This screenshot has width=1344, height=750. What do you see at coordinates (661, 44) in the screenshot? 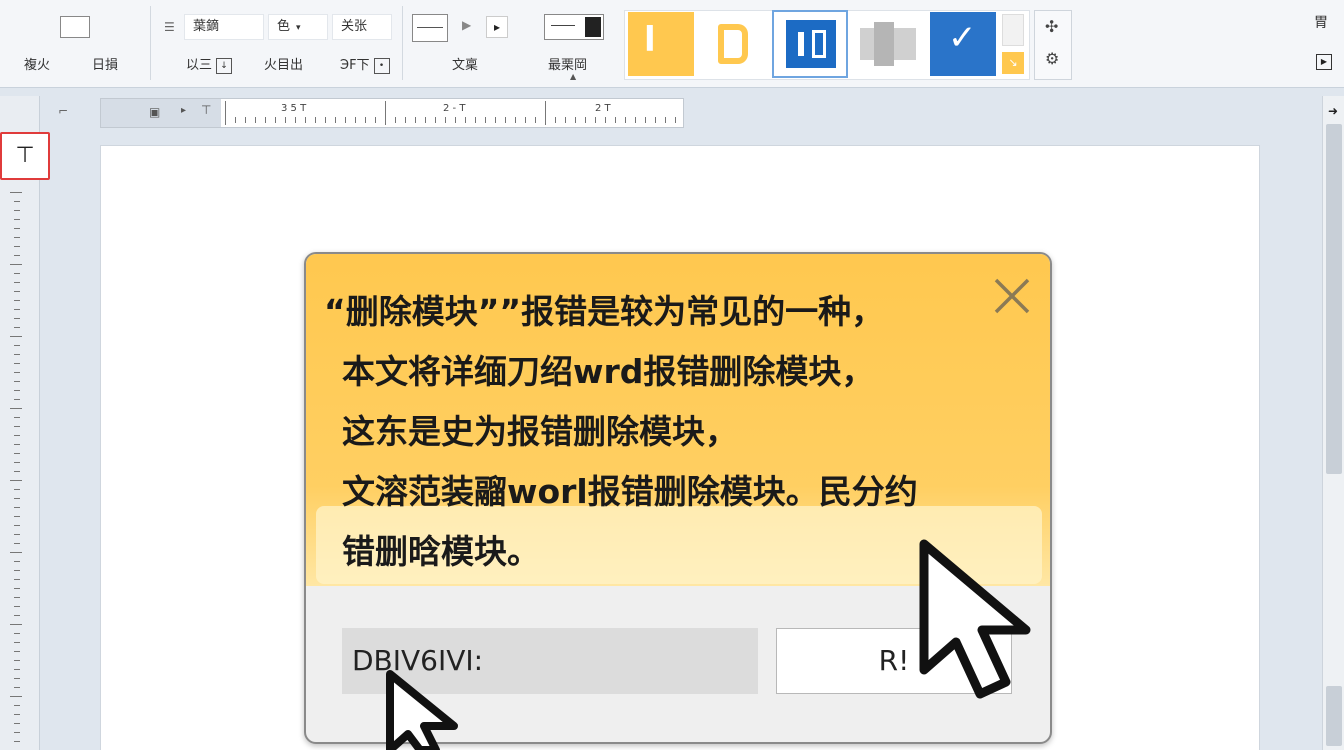
I see `style-tile-1: l` at bounding box center [661, 44].